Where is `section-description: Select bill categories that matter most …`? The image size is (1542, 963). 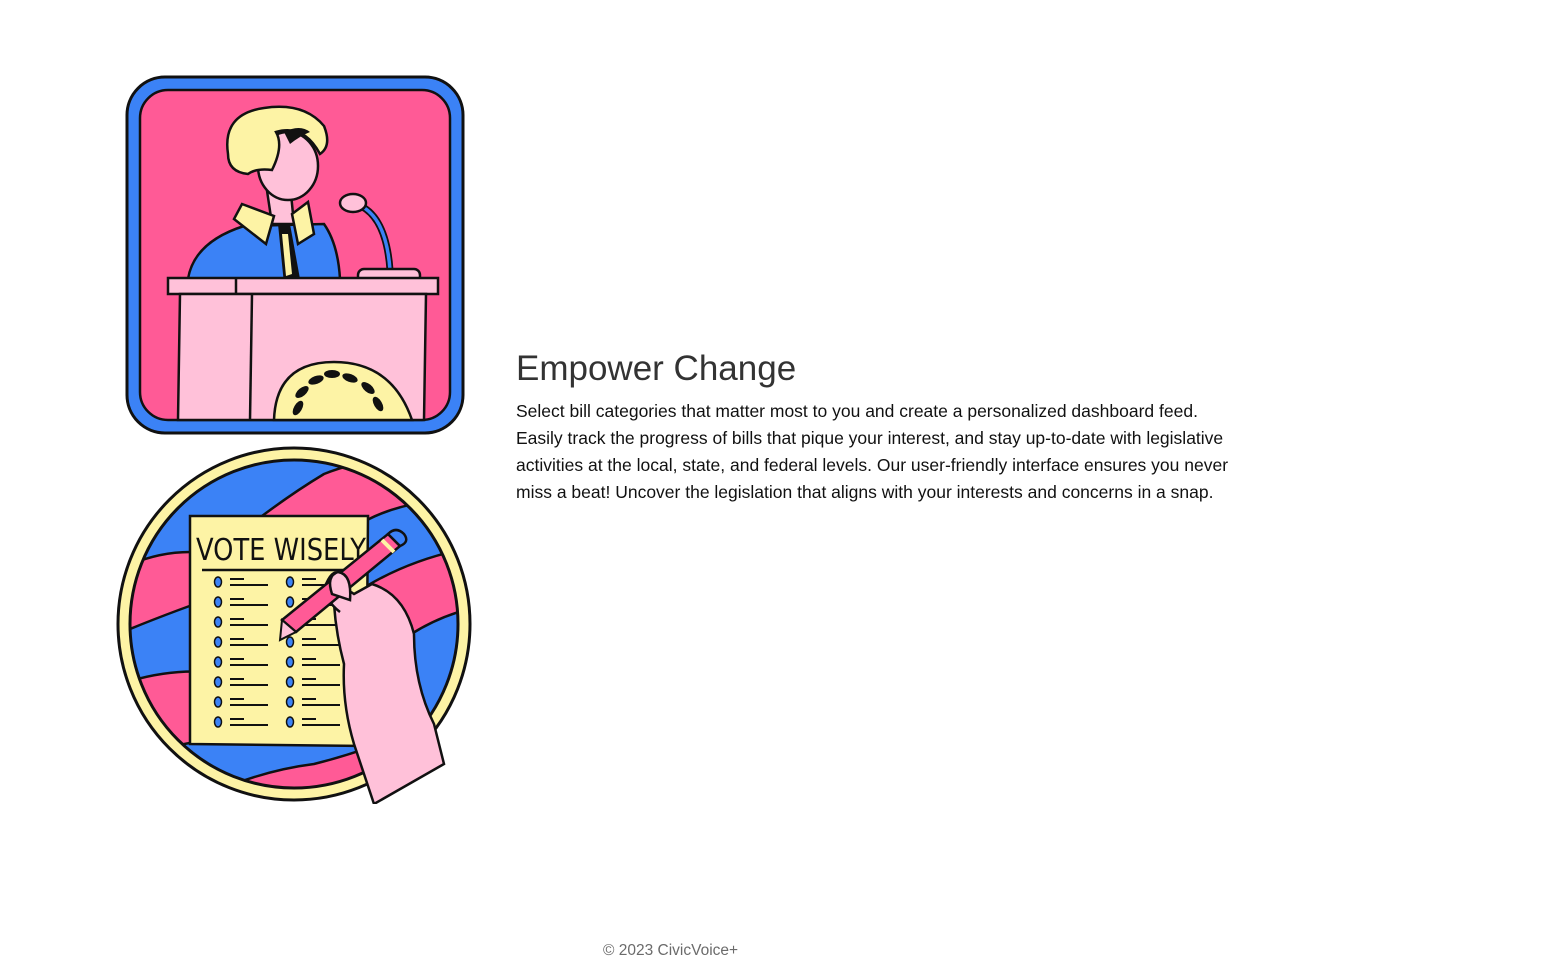 section-description: Select bill categories that matter most … is located at coordinates (872, 451).